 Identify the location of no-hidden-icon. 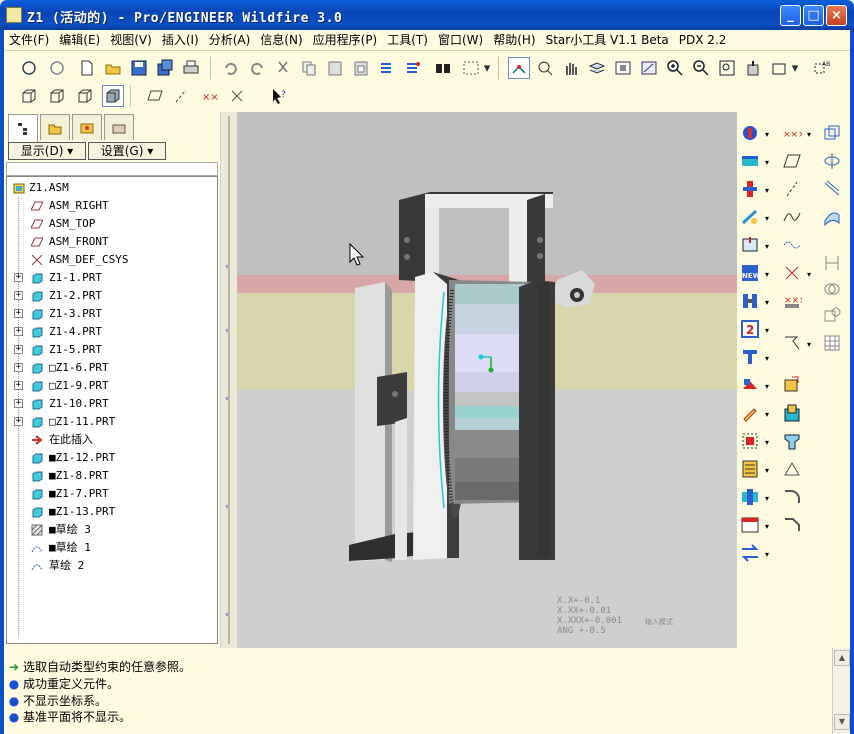
(85, 96).